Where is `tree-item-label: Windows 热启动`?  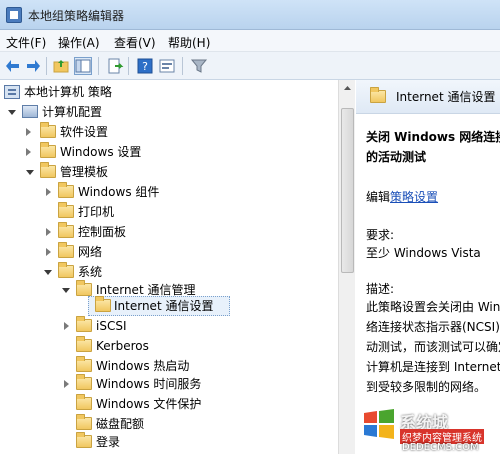 tree-item-label: Windows 热启动 is located at coordinates (143, 366).